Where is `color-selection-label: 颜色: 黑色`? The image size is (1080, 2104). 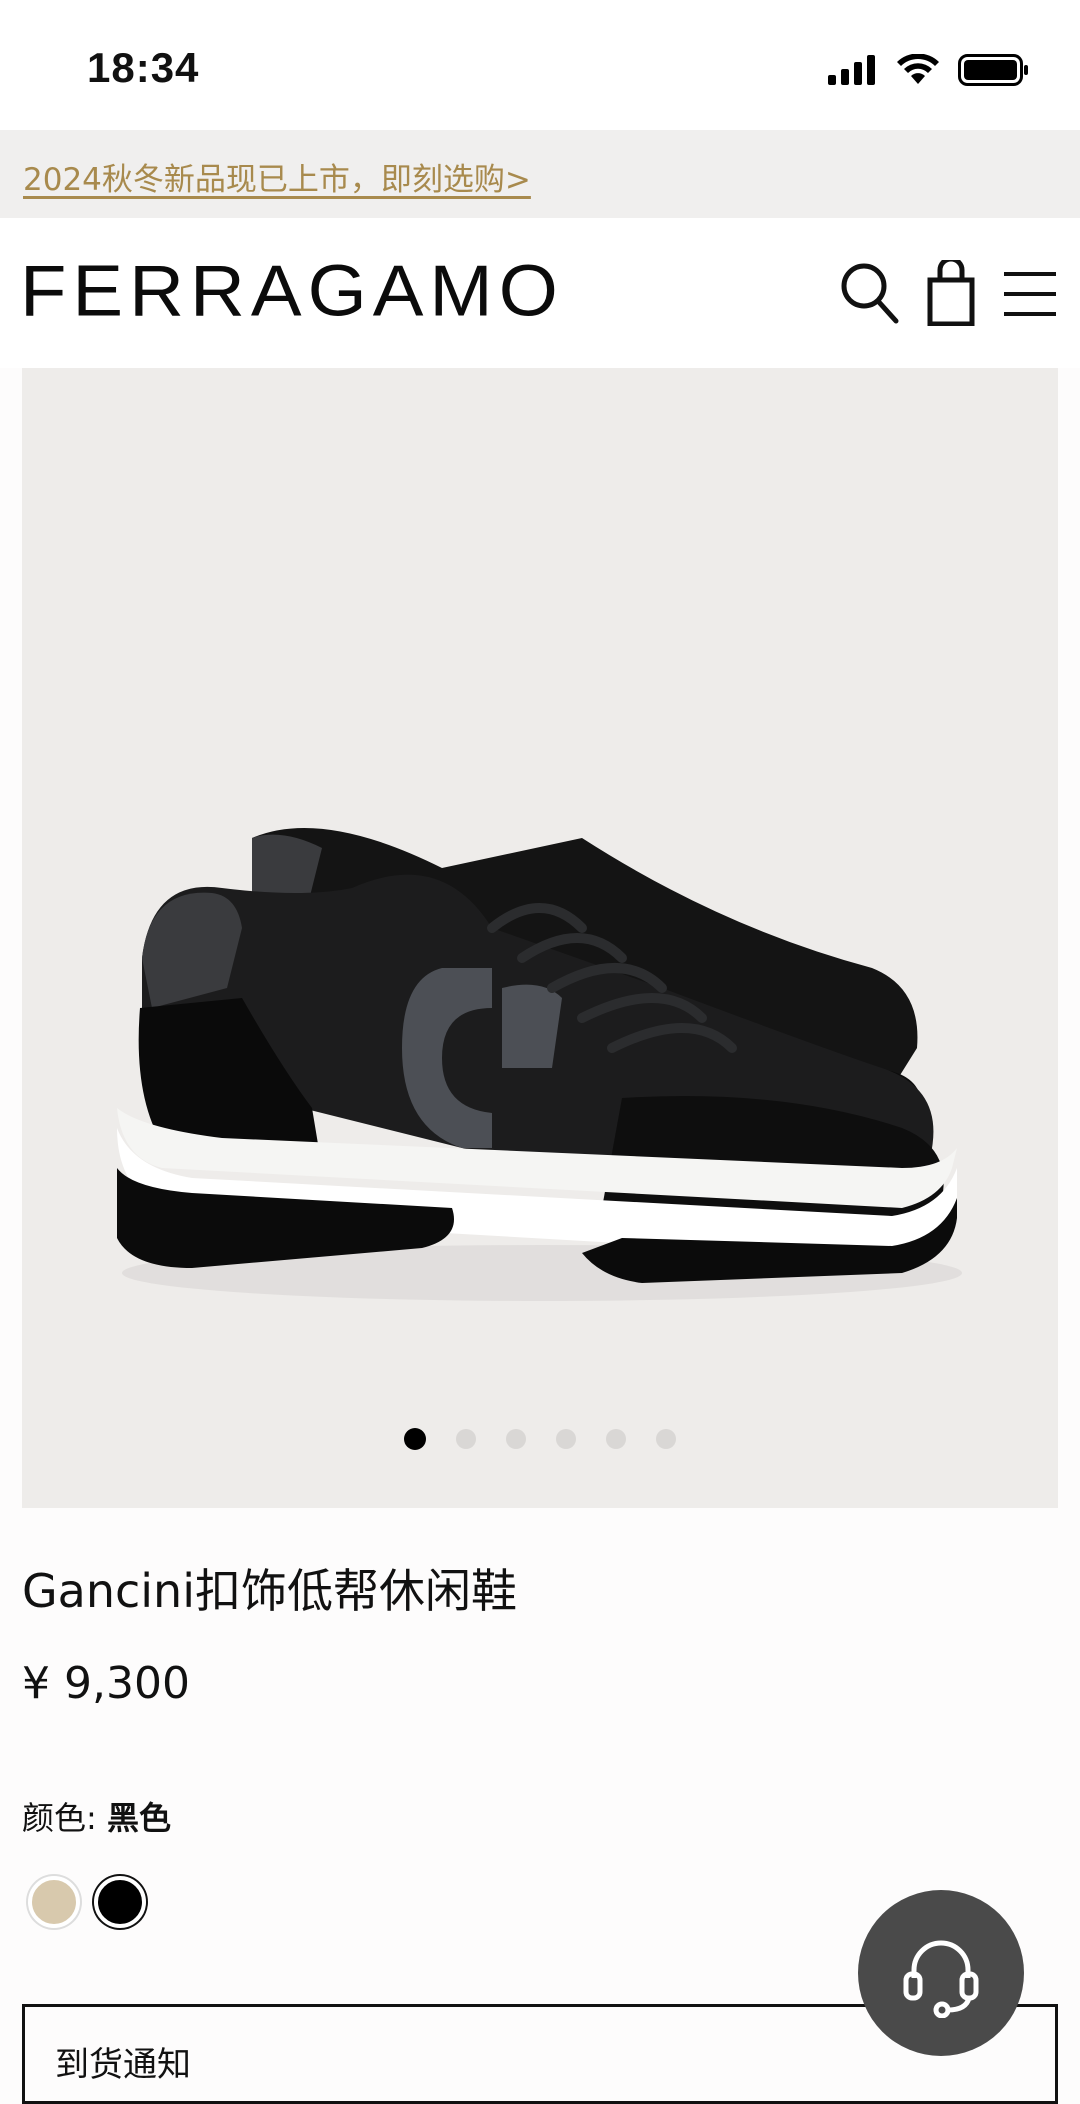 color-selection-label: 颜色: 黑色 is located at coordinates (96, 1816).